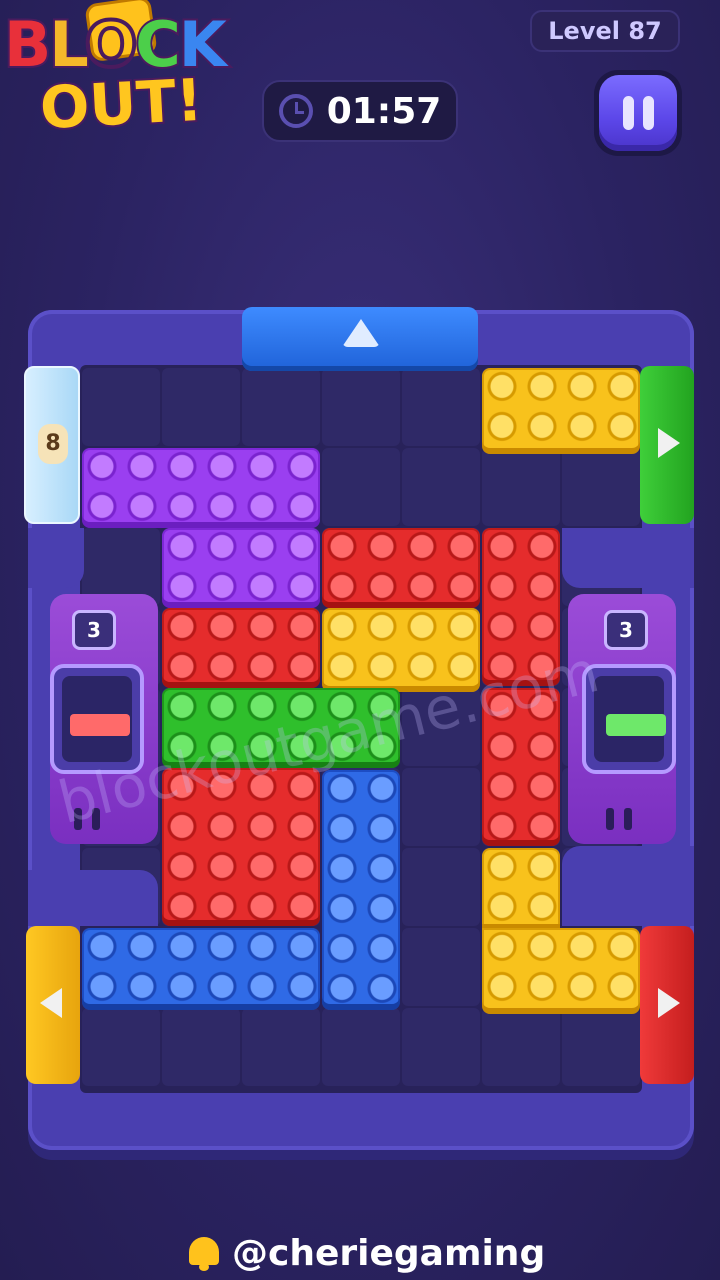 The width and height of the screenshot is (720, 1280). What do you see at coordinates (295, 111) in the screenshot?
I see `clock-icon` at bounding box center [295, 111].